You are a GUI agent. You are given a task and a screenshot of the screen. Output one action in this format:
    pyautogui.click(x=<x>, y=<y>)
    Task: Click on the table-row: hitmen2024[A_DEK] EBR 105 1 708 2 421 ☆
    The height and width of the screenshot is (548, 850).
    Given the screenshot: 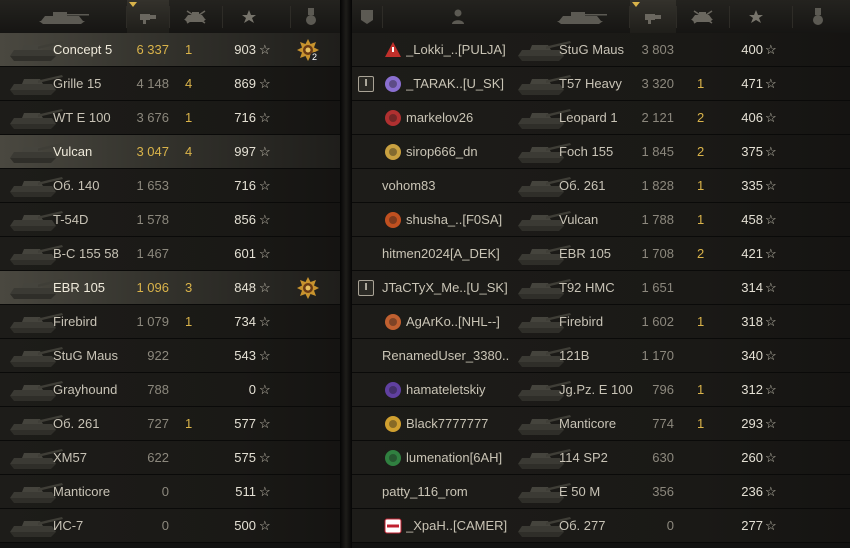 What is the action you would take?
    pyautogui.click(x=601, y=254)
    